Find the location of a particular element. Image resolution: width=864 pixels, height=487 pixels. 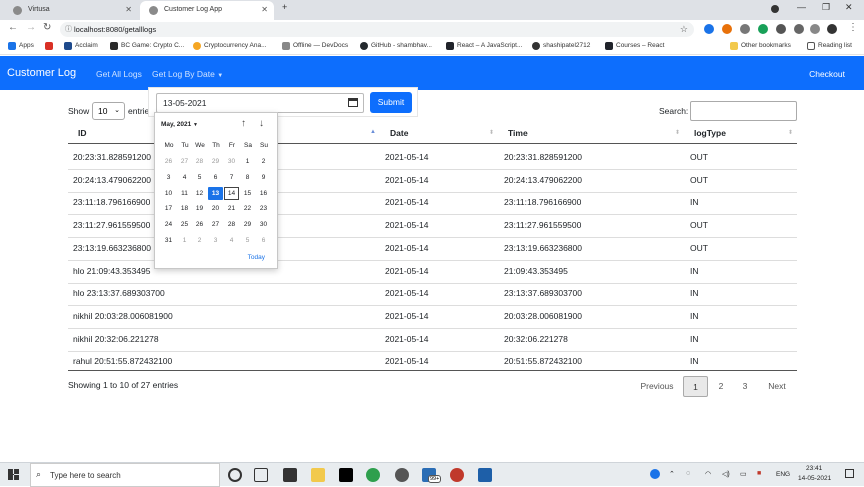

calendar-day: 17 is located at coordinates (168, 208).